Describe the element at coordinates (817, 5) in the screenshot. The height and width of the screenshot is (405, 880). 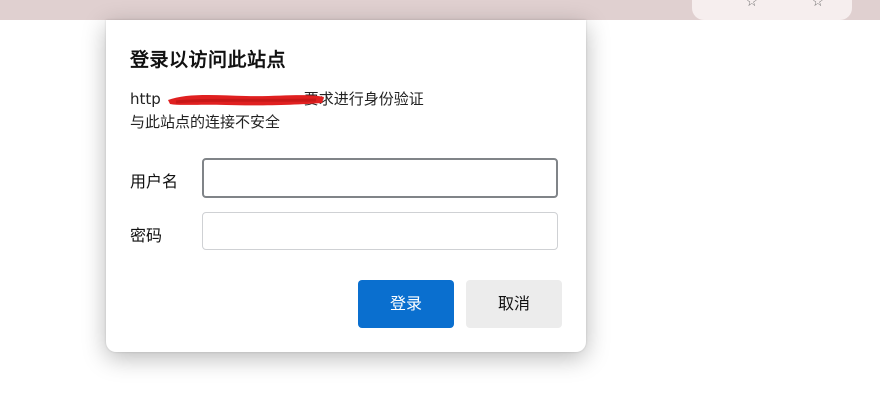
I see `favorites-star-icon: ☆` at that location.